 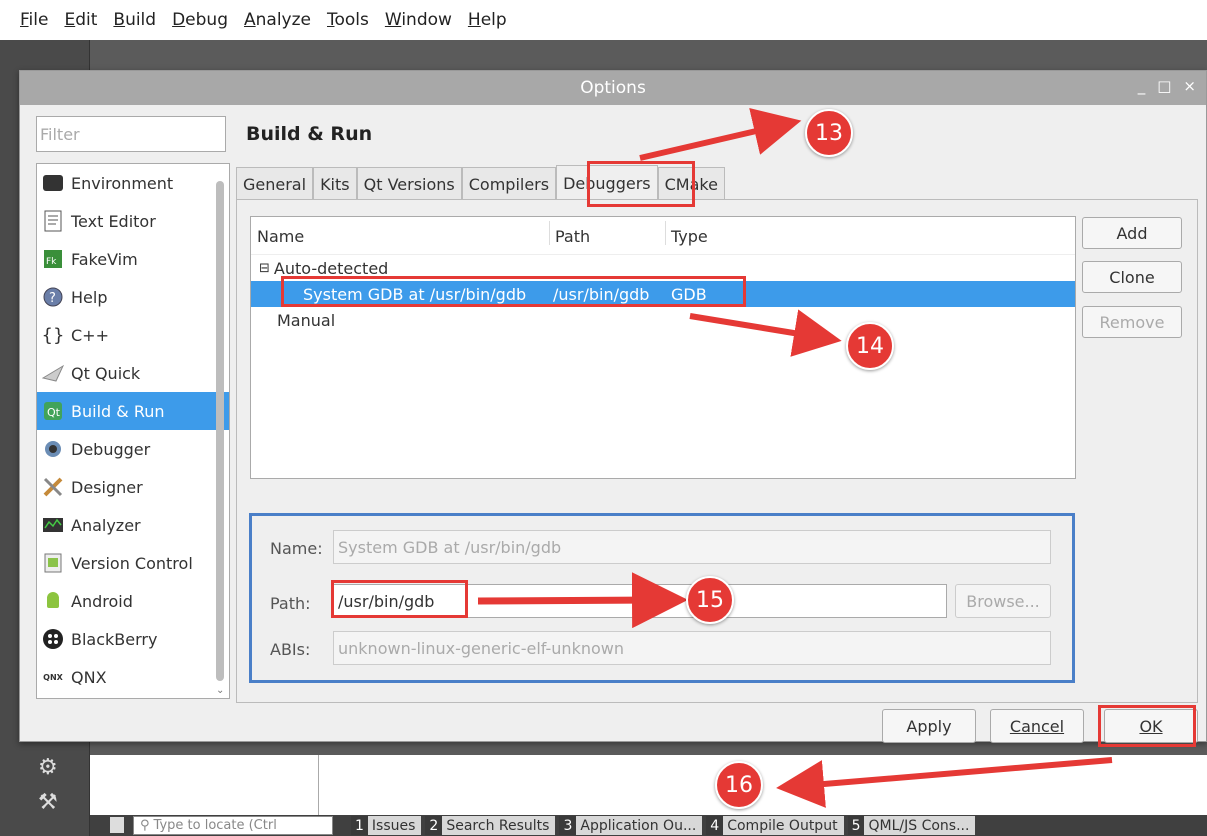 What do you see at coordinates (53, 221) in the screenshot?
I see `text-editor-icon` at bounding box center [53, 221].